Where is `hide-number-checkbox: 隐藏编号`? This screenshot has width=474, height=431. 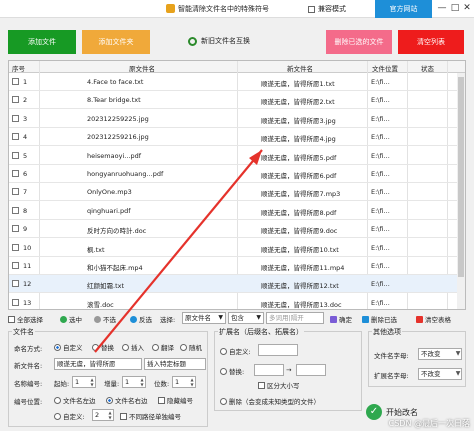
hide-number-checkbox: 隐藏编号 is located at coordinates (175, 400).